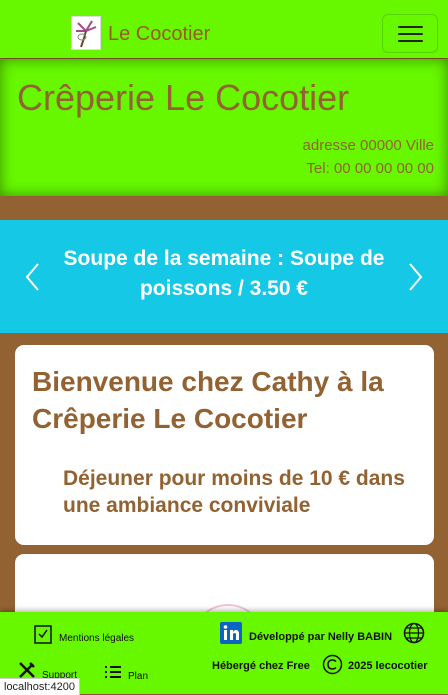 The width and height of the screenshot is (448, 695). What do you see at coordinates (388, 666) in the screenshot?
I see `copyright-text: 2025 lecocotier` at bounding box center [388, 666].